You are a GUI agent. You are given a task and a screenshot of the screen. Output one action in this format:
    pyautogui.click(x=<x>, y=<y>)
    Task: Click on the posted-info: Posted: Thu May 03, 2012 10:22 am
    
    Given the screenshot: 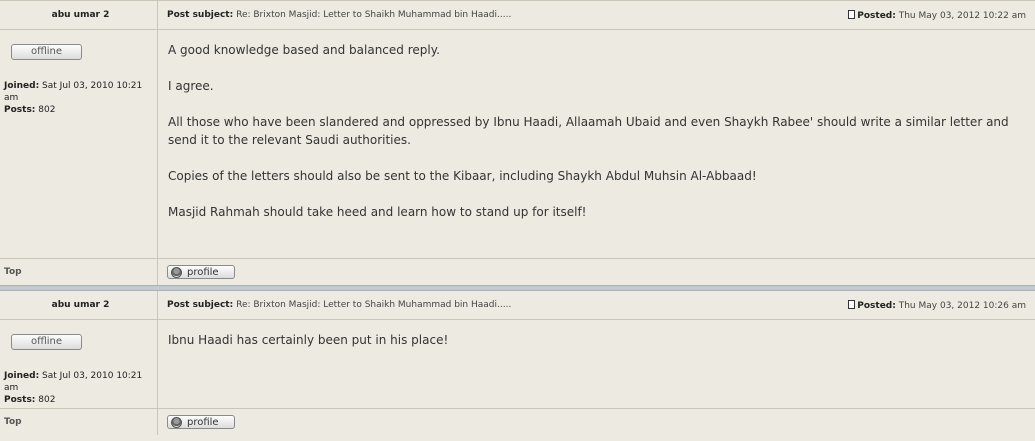 What is the action you would take?
    pyautogui.click(x=937, y=15)
    